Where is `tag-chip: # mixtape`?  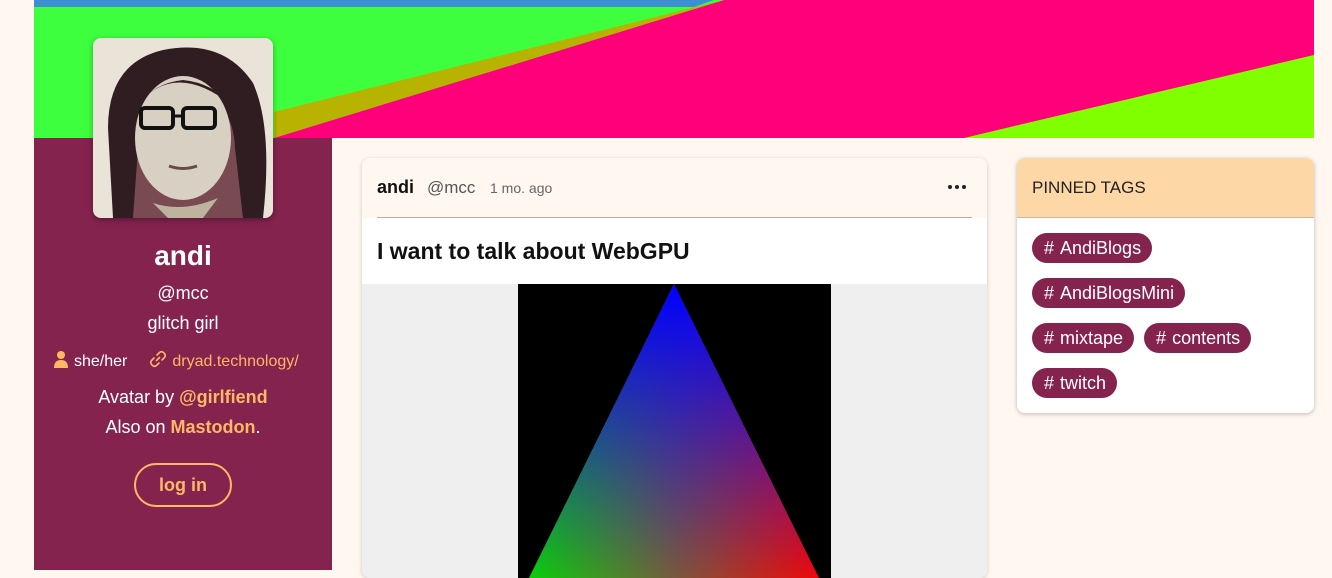 tag-chip: # mixtape is located at coordinates (1083, 338).